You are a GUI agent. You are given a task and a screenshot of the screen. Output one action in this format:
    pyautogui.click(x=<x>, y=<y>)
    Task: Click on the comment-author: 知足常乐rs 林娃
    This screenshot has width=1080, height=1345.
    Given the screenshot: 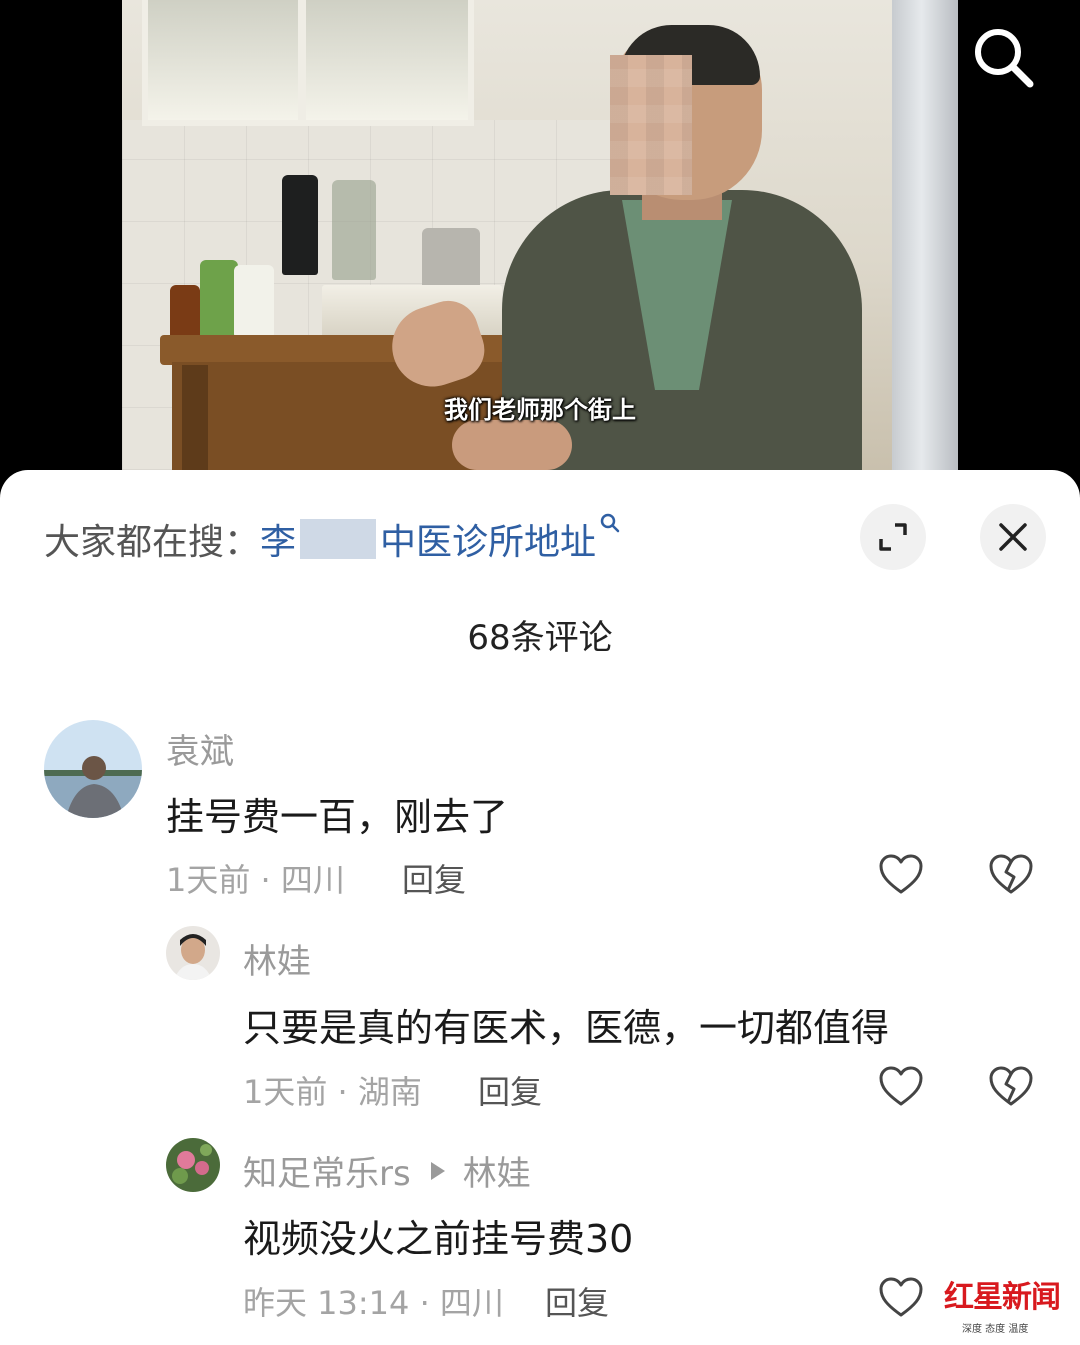 What is the action you would take?
    pyautogui.click(x=387, y=1170)
    